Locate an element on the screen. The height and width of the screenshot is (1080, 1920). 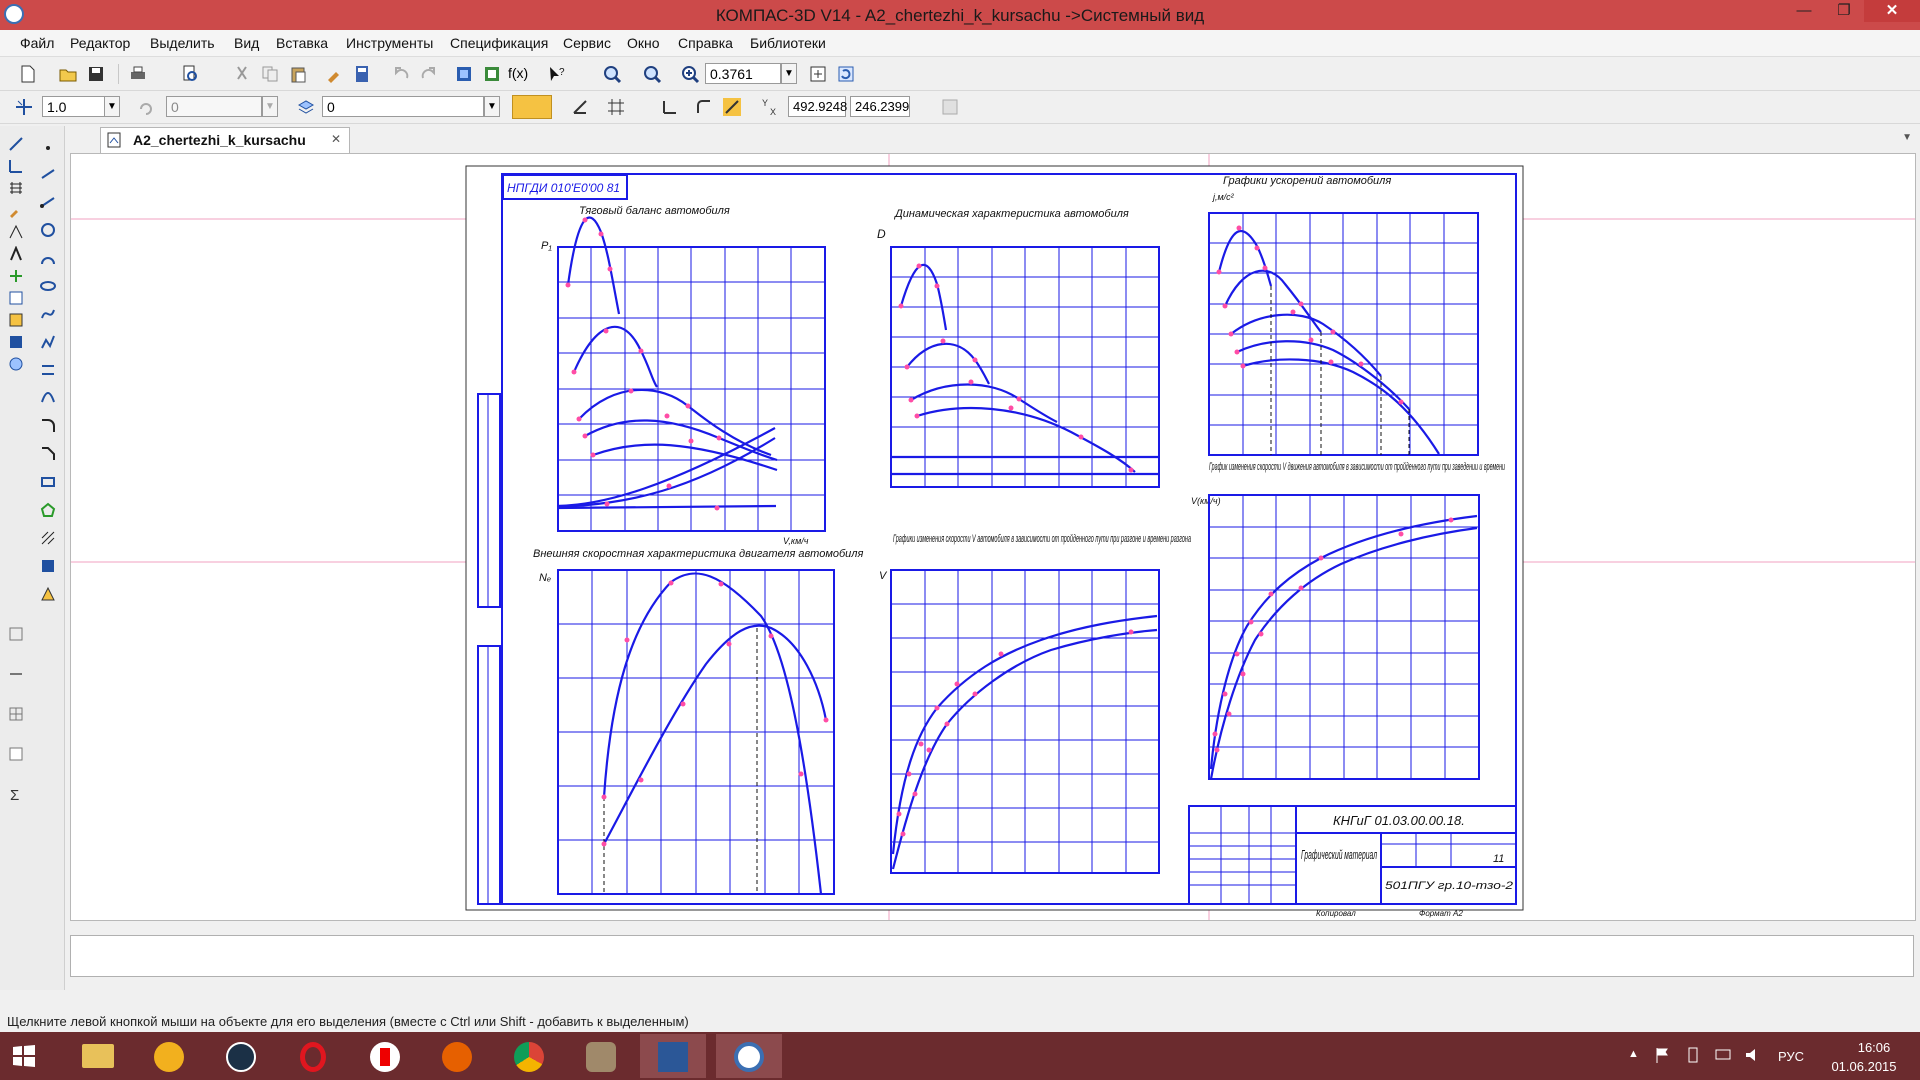
reports-icon is located at coordinates (16, 320).